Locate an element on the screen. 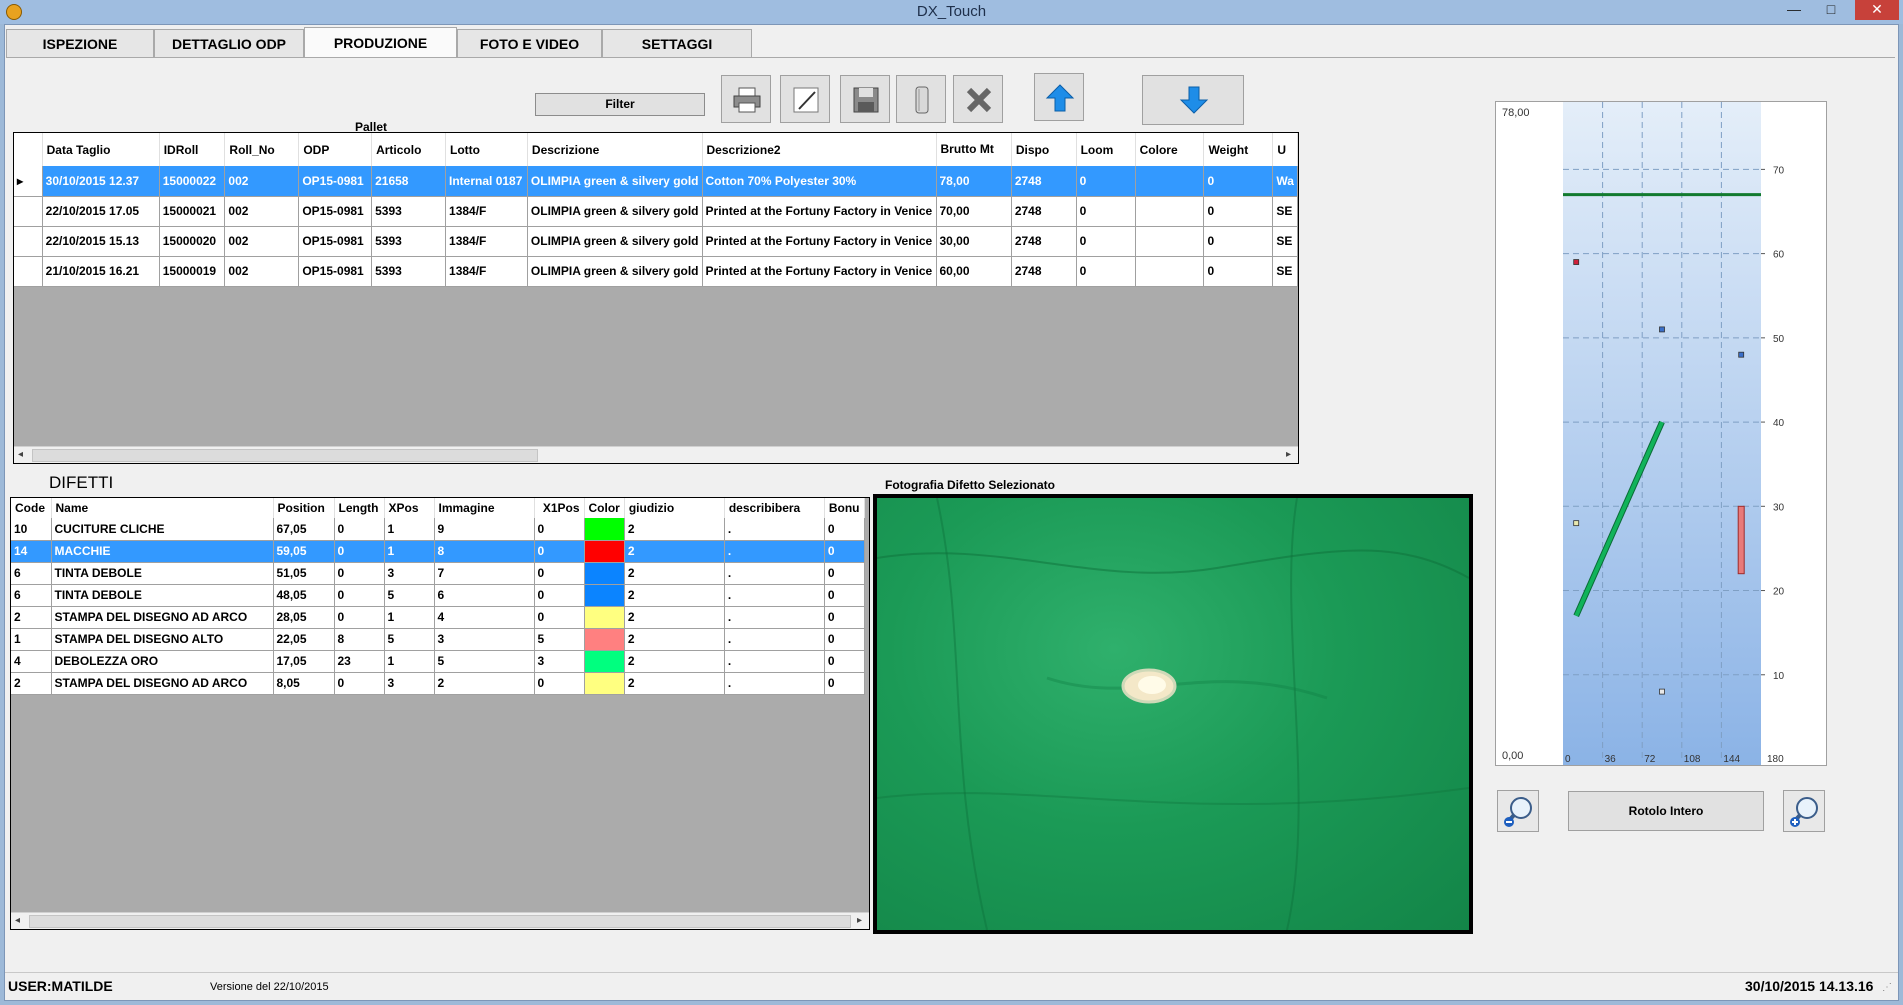 The image size is (1903, 1005). defect-cell: 59,05 is located at coordinates (304, 551).